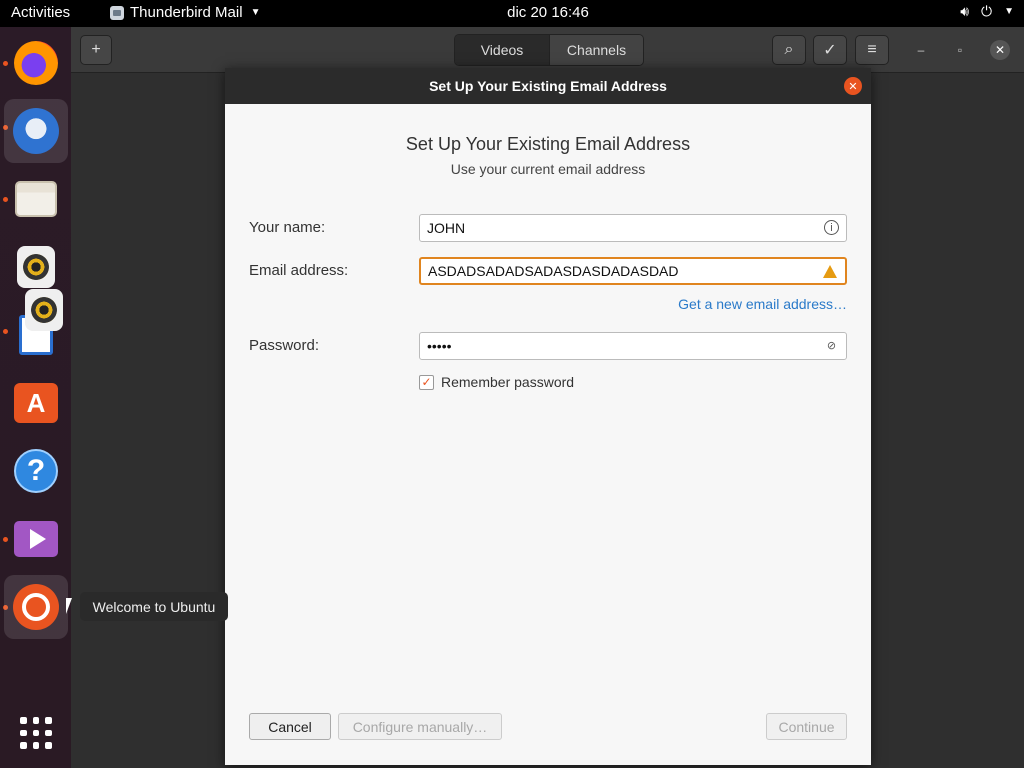  Describe the element at coordinates (1009, 11) in the screenshot. I see `caret-down-icon: ▼` at that location.